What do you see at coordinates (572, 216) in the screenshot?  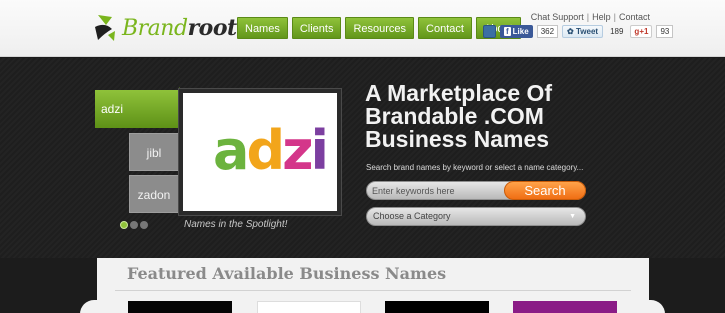 I see `chevron-down-icon: ▼` at bounding box center [572, 216].